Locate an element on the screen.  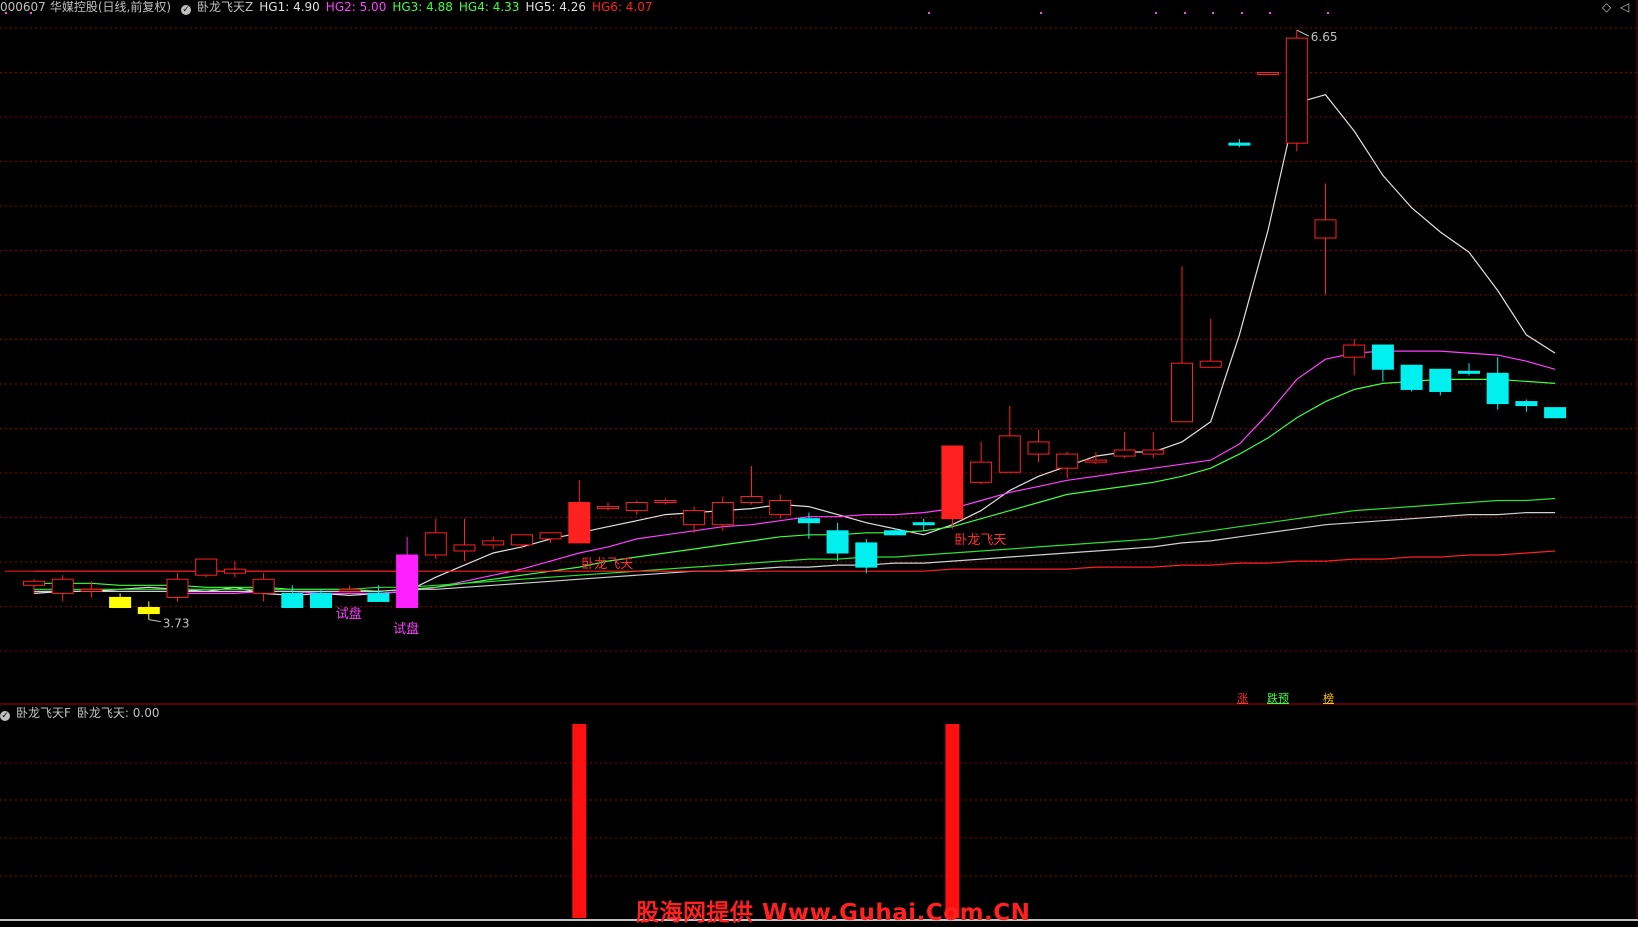
sub-panel-header: ✓ 卧龙飞天F 卧龙飞天: 0.00 is located at coordinates (82, 713).